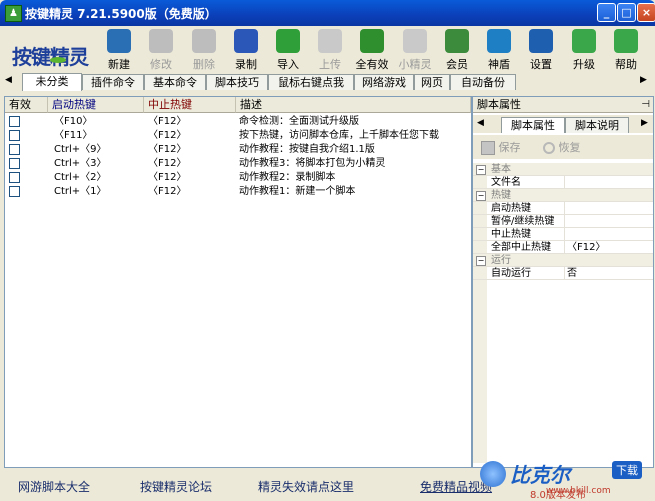 Image resolution: width=655 pixels, height=501 pixels. I want to click on description-cell: 动作教程2：录制脚本, so click(287, 177).